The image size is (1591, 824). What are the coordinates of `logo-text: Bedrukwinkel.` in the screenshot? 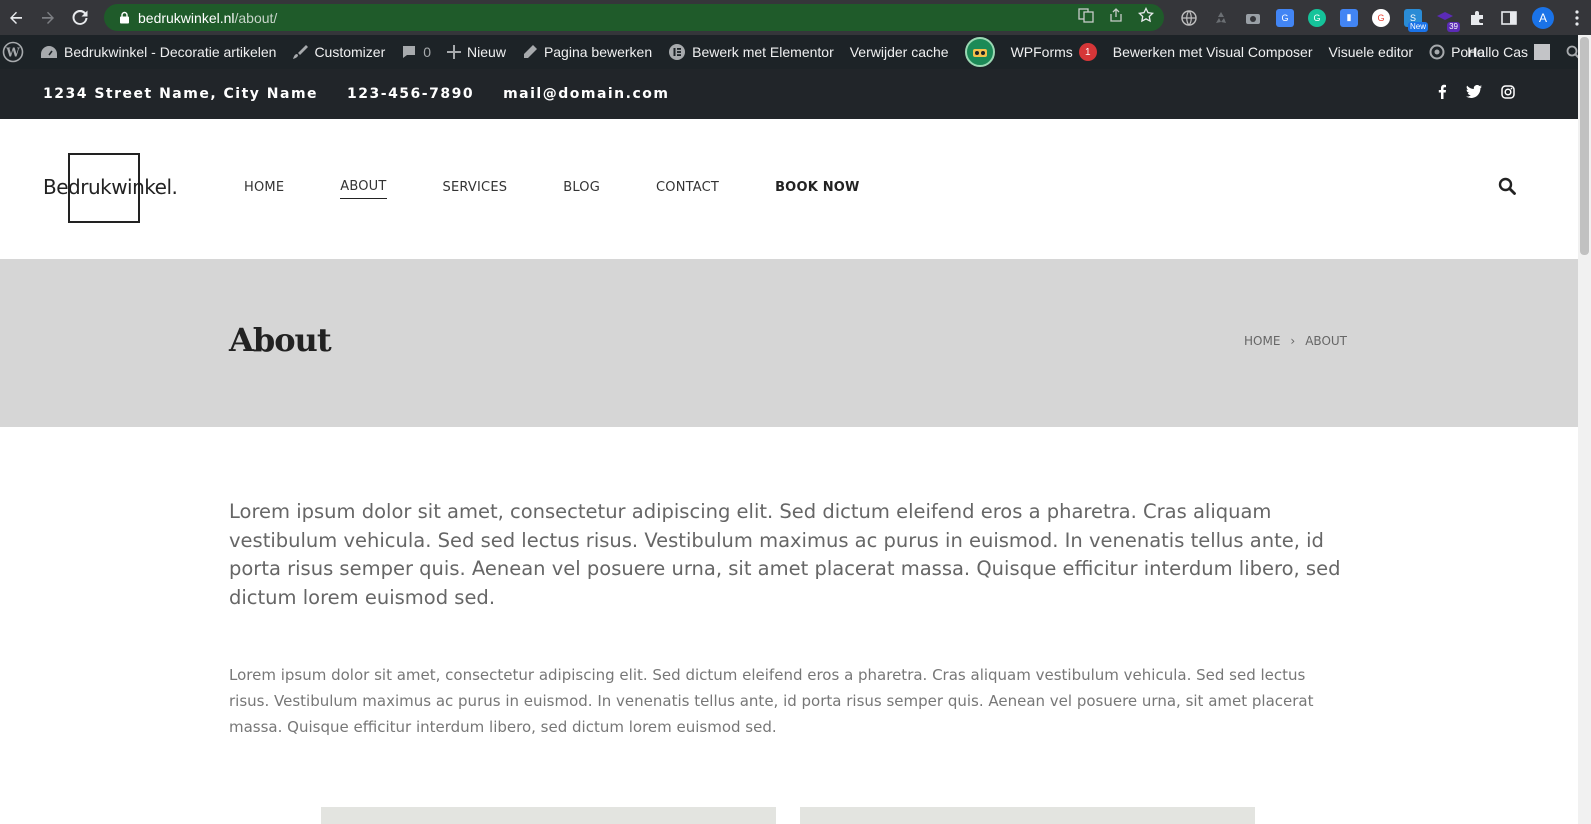 It's located at (110, 187).